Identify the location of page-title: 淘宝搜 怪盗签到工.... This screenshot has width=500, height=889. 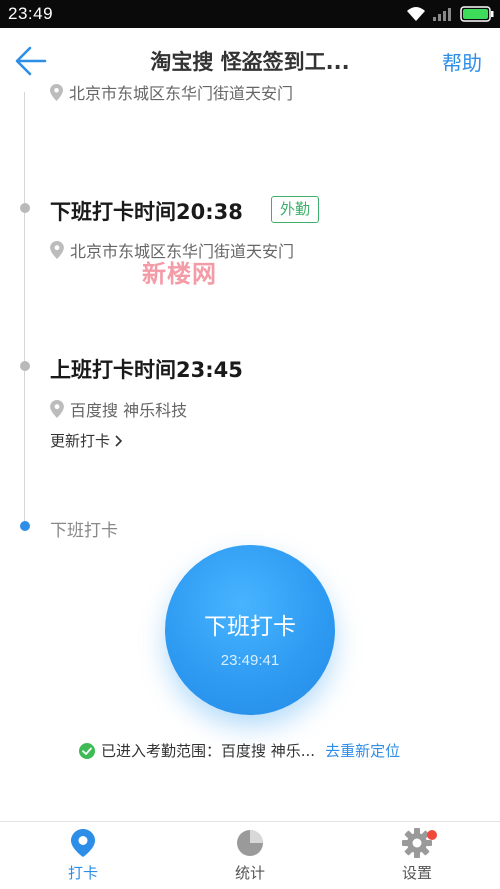
(250, 62).